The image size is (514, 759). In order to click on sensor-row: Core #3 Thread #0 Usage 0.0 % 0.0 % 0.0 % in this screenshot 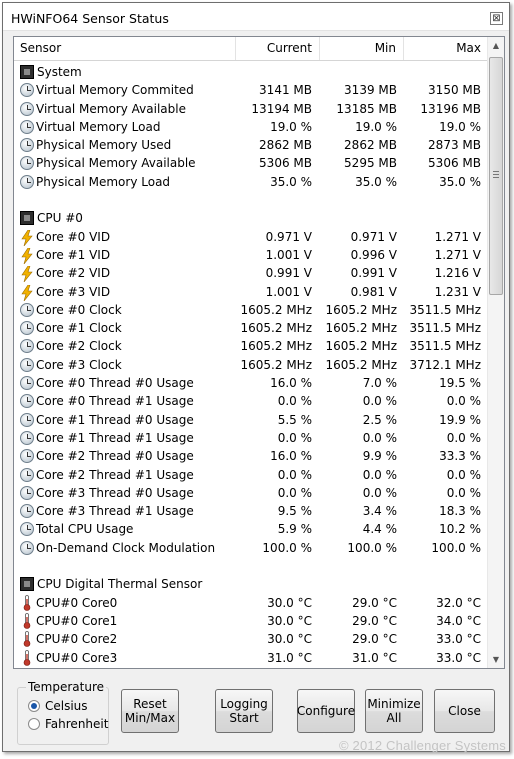, I will do `click(251, 493)`.